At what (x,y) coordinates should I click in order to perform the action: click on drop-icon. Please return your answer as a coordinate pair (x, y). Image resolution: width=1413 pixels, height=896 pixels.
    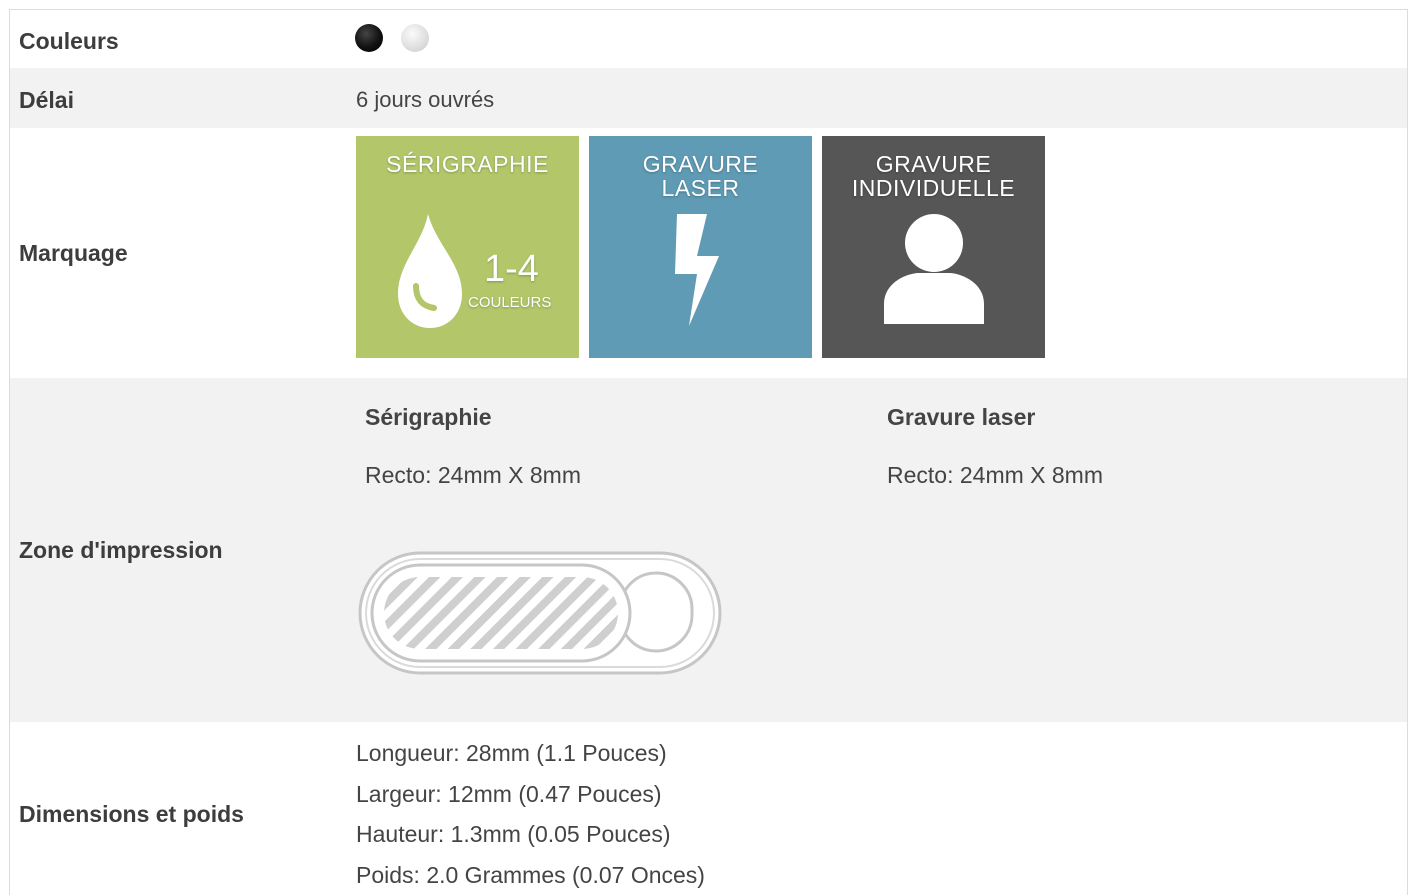
    Looking at the image, I should click on (430, 271).